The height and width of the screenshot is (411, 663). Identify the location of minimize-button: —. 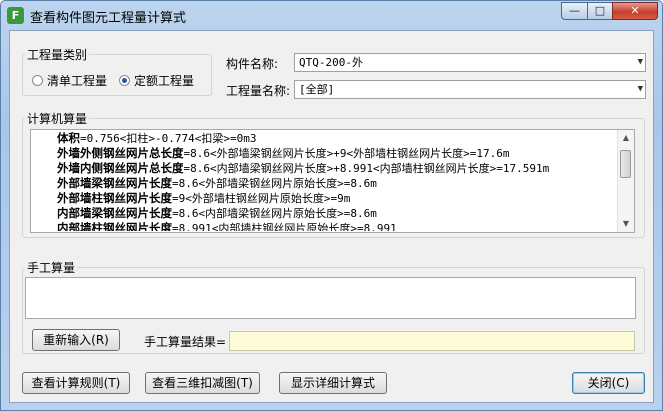
(574, 11).